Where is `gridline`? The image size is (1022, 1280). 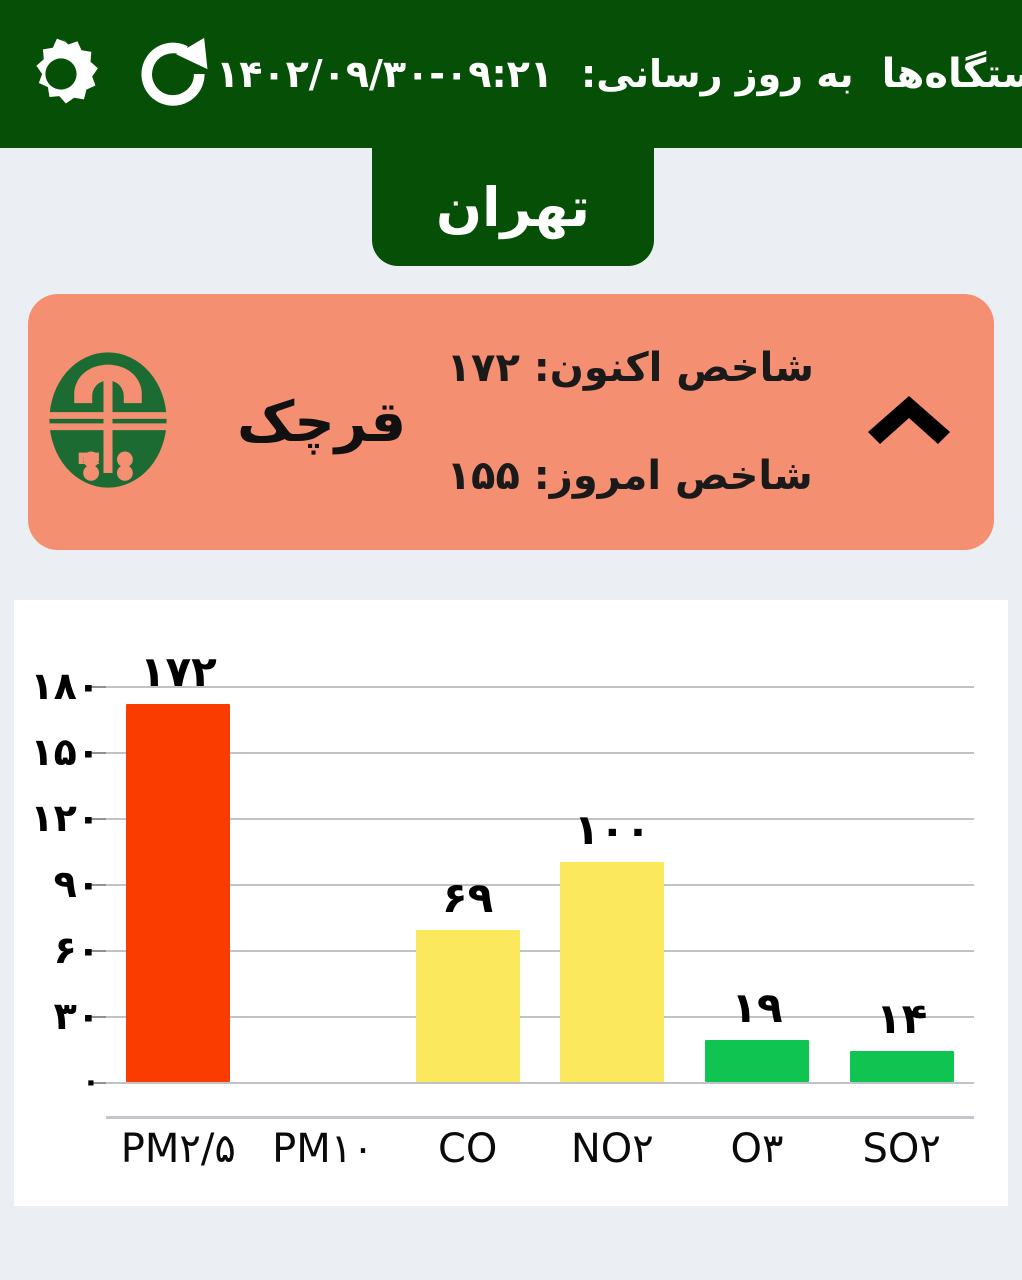 gridline is located at coordinates (540, 1083).